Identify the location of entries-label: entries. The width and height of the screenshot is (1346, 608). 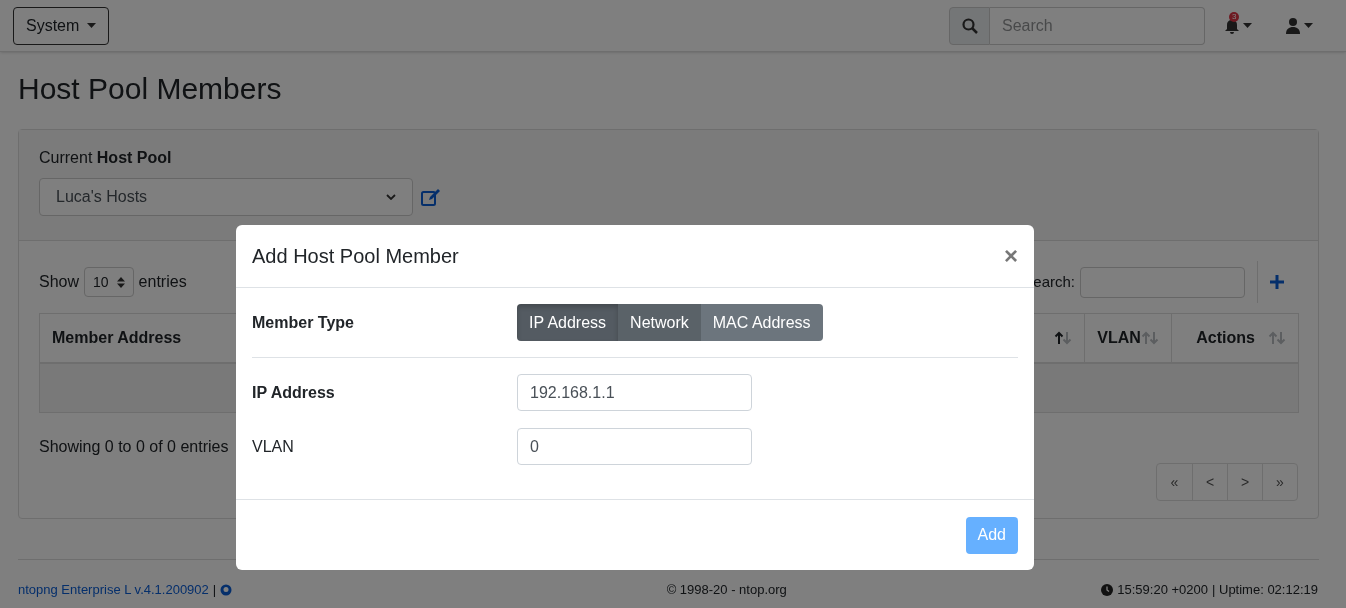
(162, 282).